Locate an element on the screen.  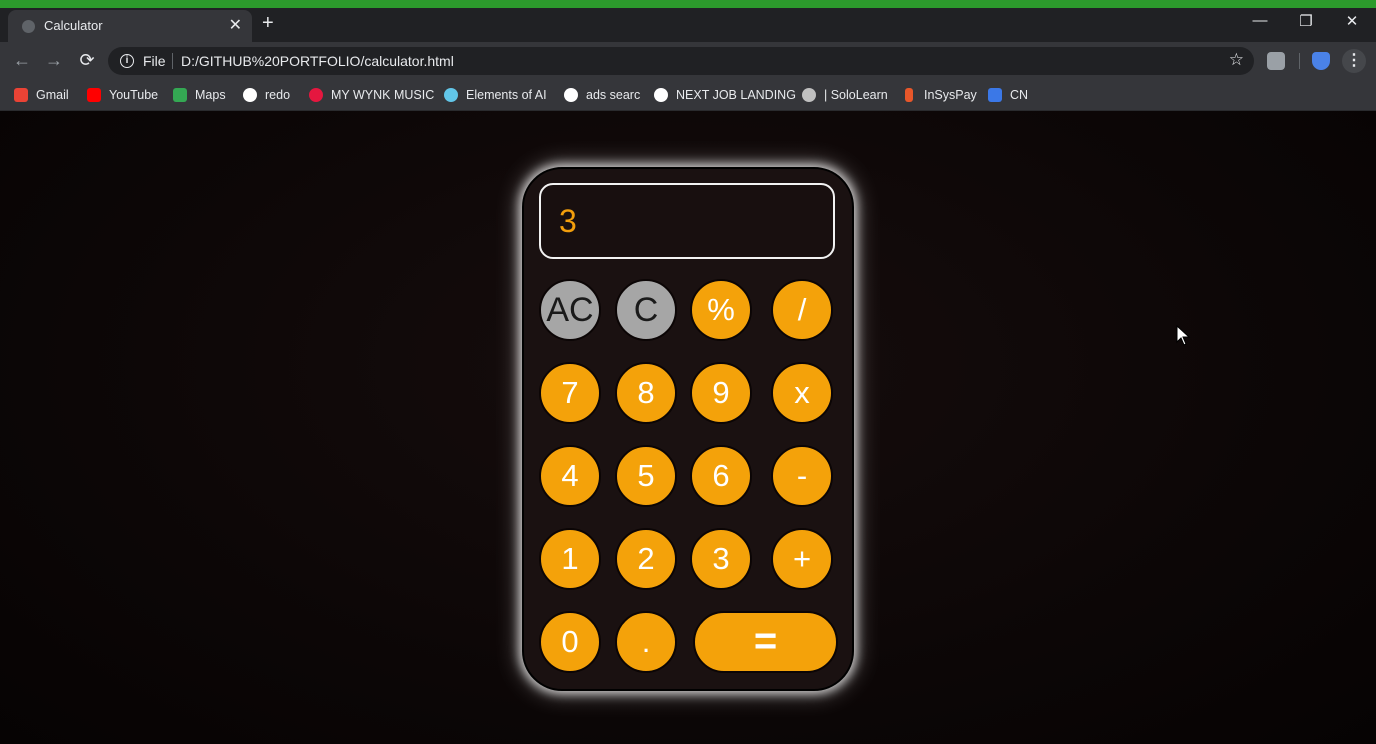
bookmark-insyspay: InSysPay is located at coordinates (939, 95).